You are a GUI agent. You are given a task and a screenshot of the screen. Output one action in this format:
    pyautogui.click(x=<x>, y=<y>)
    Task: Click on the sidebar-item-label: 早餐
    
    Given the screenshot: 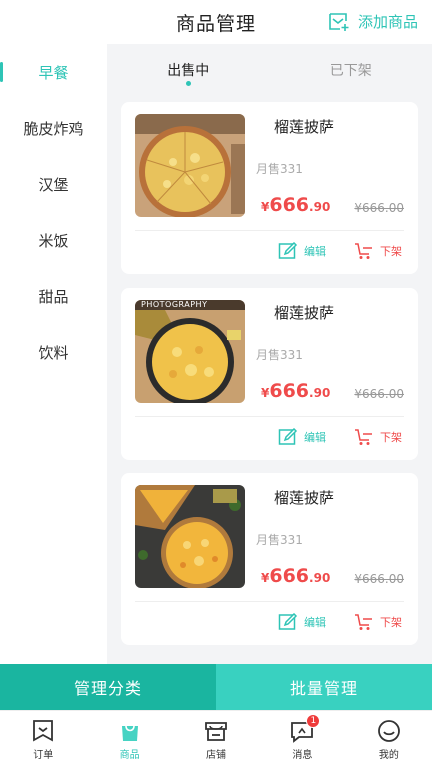 What is the action you would take?
    pyautogui.click(x=53, y=72)
    